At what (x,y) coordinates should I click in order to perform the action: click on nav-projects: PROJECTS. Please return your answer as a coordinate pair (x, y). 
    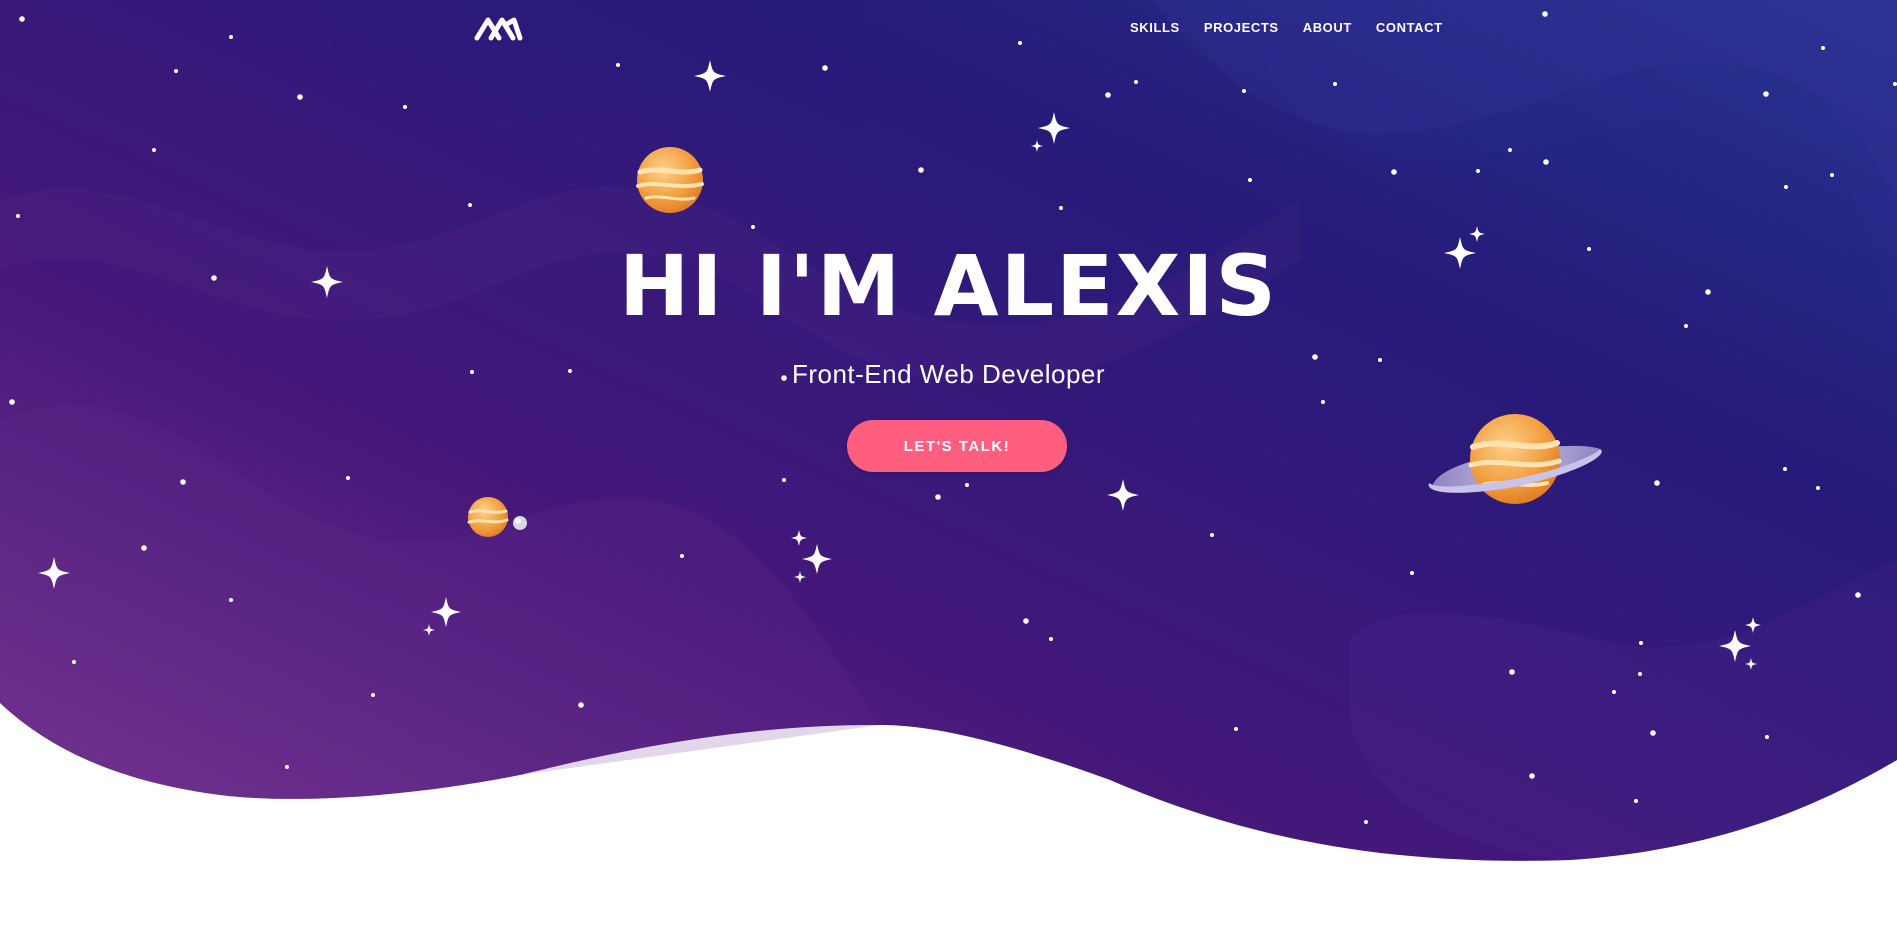
    Looking at the image, I should click on (1241, 28).